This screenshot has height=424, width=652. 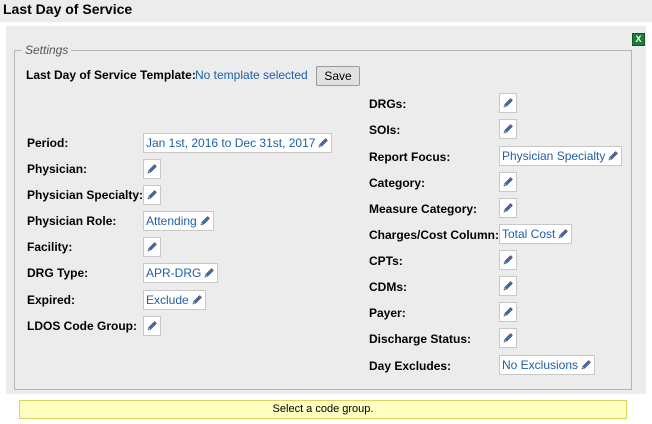 I want to click on drg-type-field: APR-DRG, so click(x=181, y=273).